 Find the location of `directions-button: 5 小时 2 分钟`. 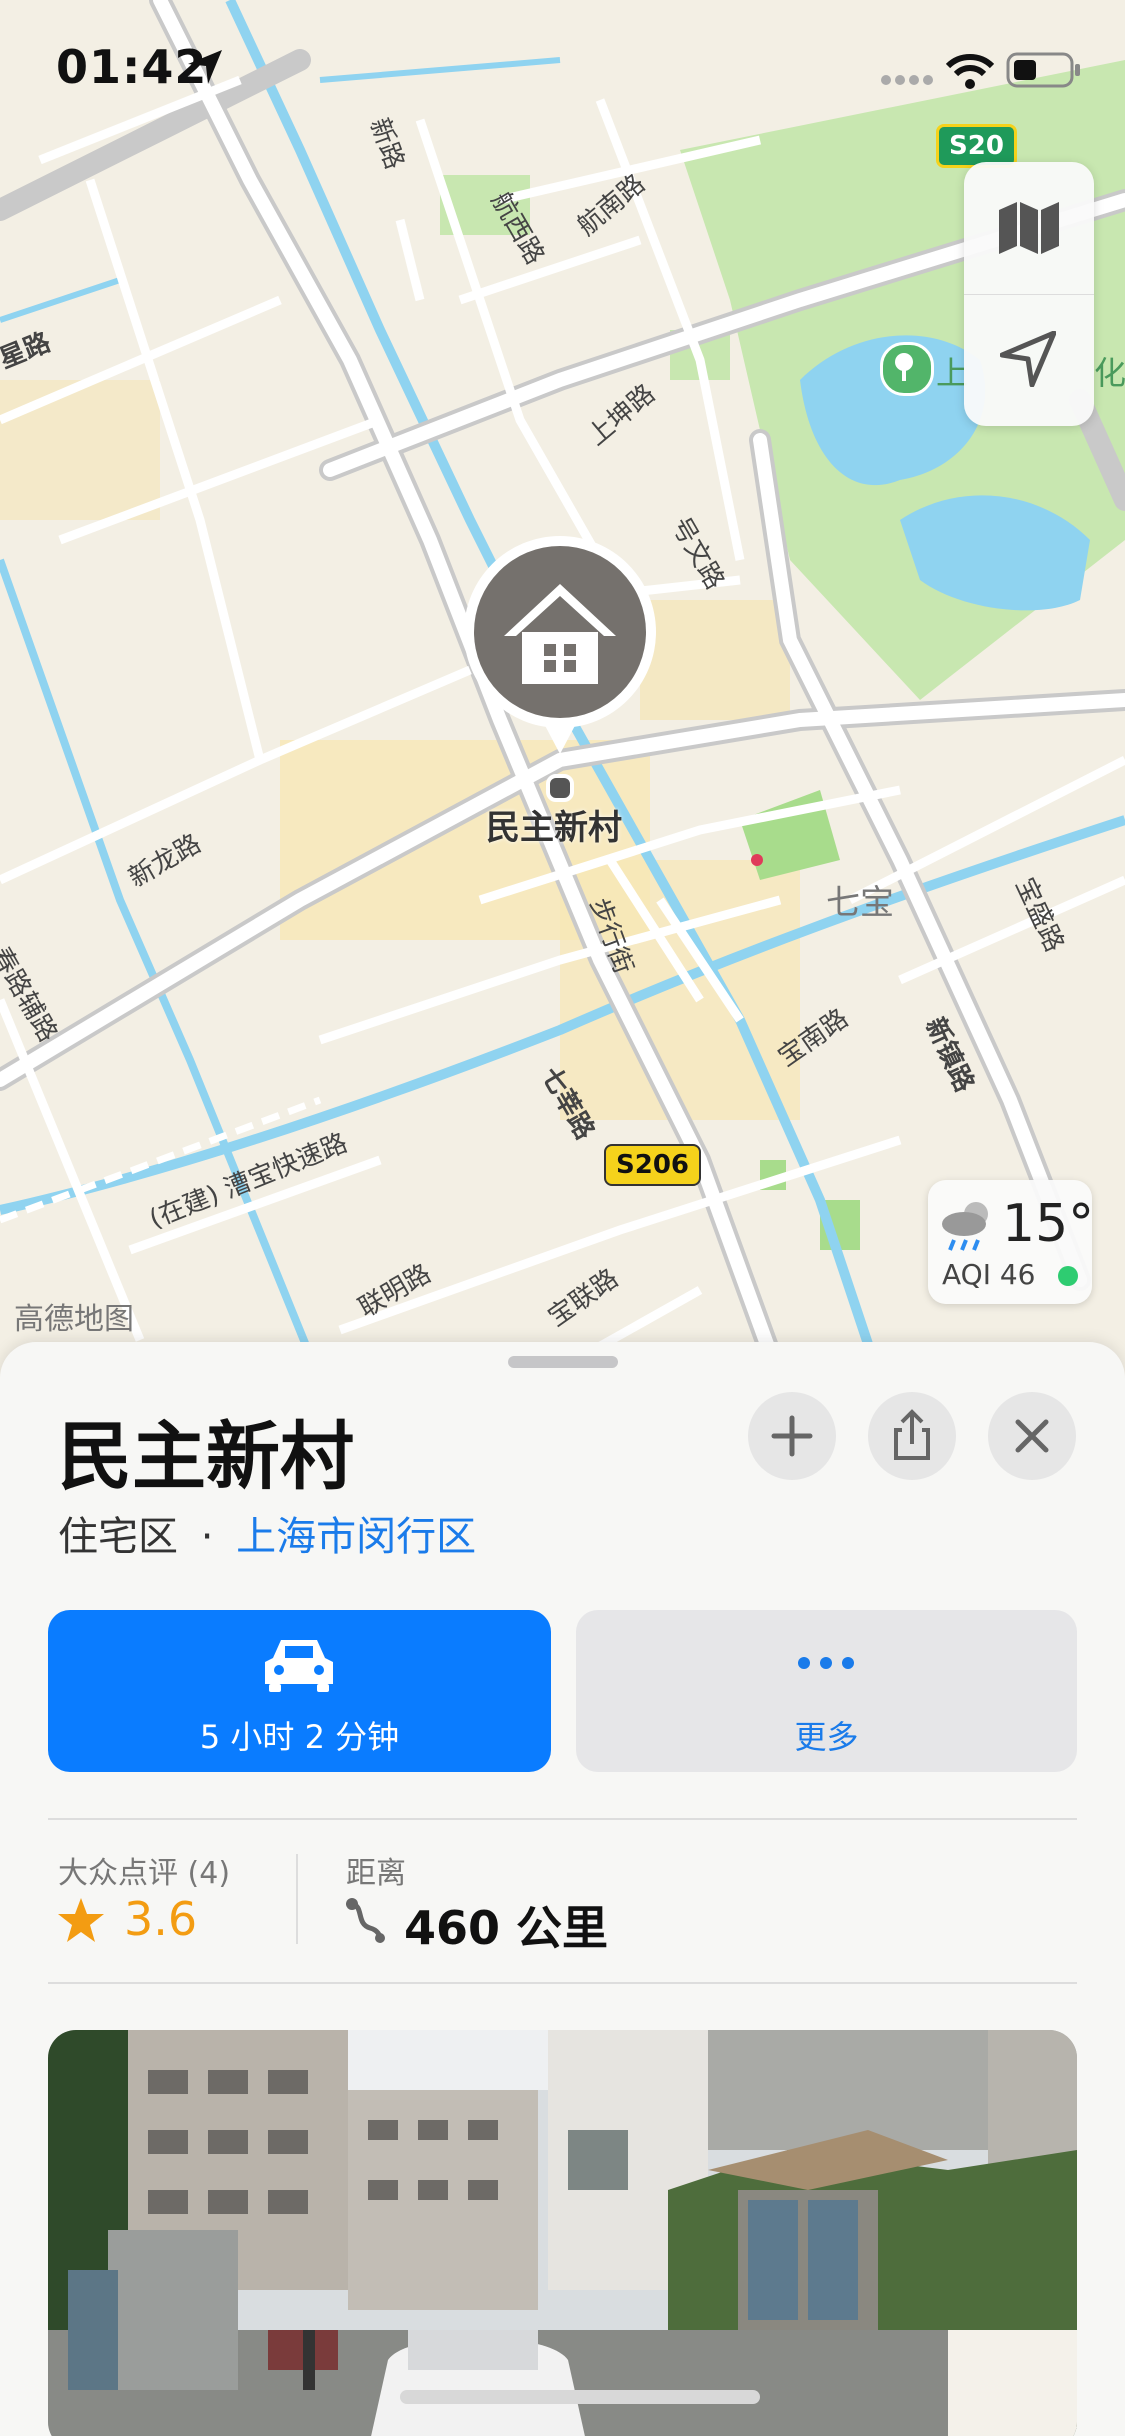

directions-button: 5 小时 2 分钟 is located at coordinates (299, 1691).